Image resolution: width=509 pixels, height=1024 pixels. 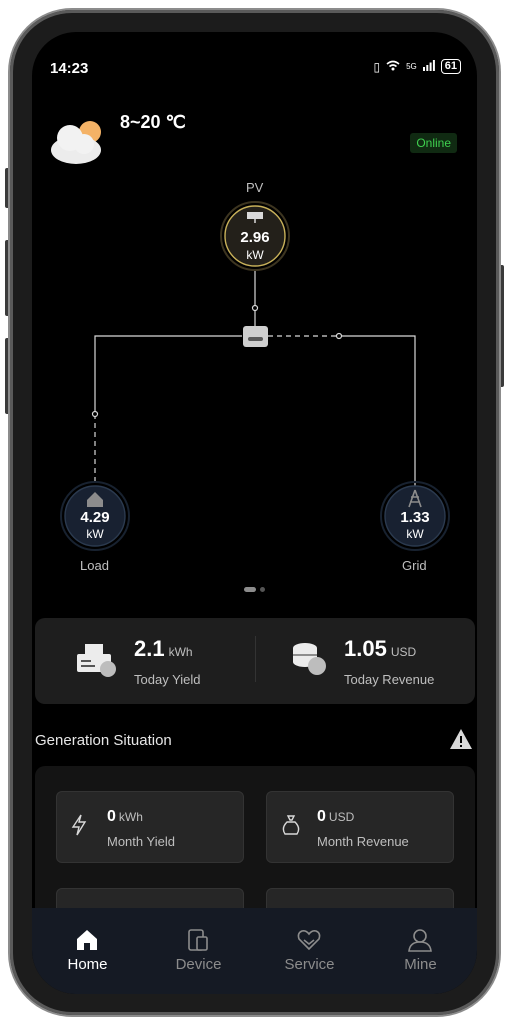 I want to click on status-icons: ▯ 5G 61, so click(x=417, y=66).